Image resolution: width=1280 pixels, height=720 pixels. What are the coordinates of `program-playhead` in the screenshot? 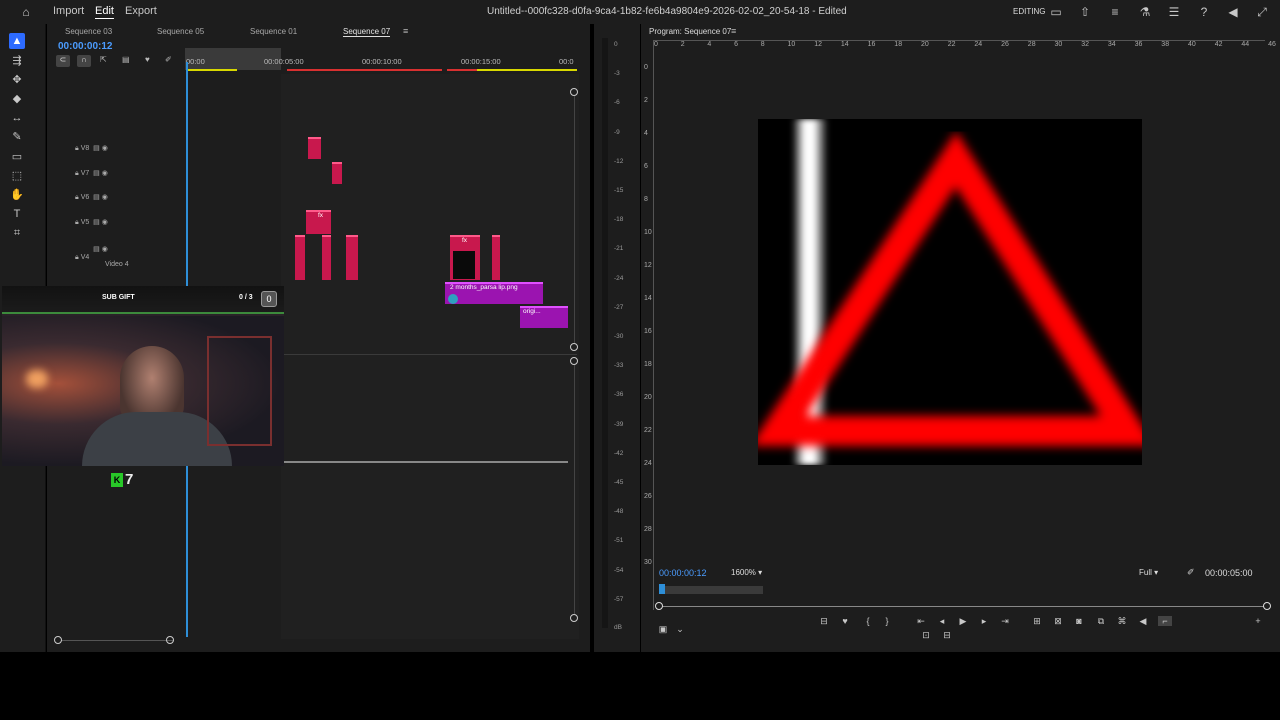 It's located at (662, 589).